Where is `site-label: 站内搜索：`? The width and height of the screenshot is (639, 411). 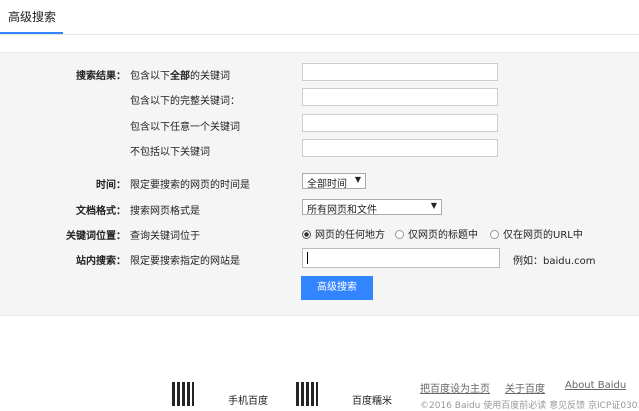
site-label: 站内搜索： is located at coordinates (101, 261).